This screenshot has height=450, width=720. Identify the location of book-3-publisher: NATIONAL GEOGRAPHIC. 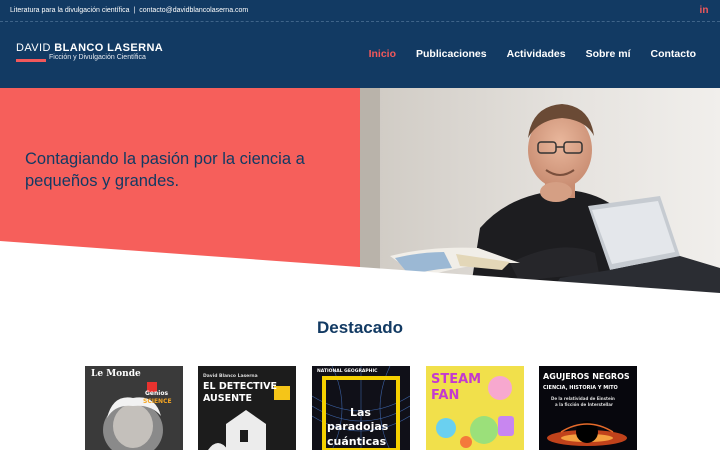
(347, 371).